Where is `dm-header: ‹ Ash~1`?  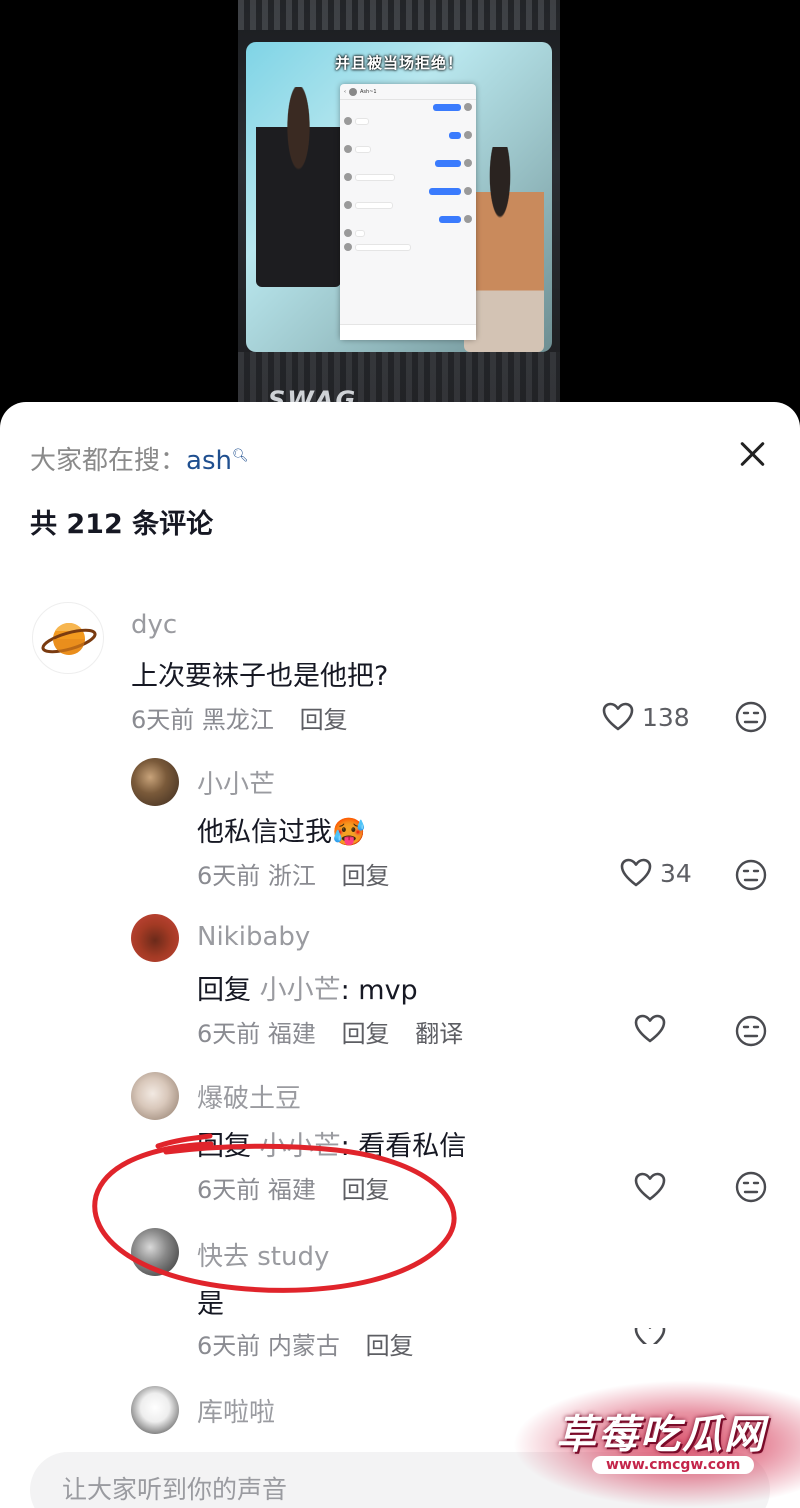 dm-header: ‹ Ash~1 is located at coordinates (408, 92).